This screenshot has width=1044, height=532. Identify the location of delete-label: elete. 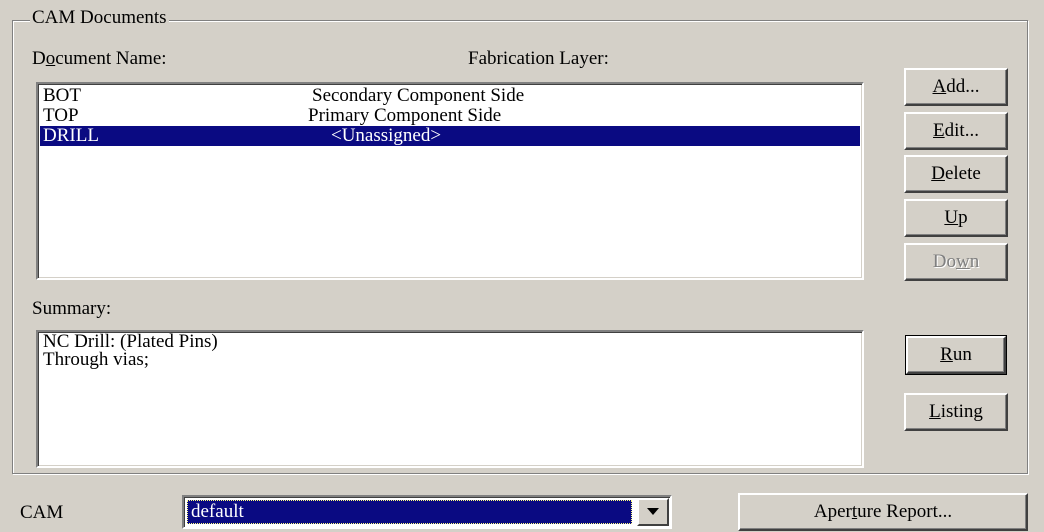
(962, 173).